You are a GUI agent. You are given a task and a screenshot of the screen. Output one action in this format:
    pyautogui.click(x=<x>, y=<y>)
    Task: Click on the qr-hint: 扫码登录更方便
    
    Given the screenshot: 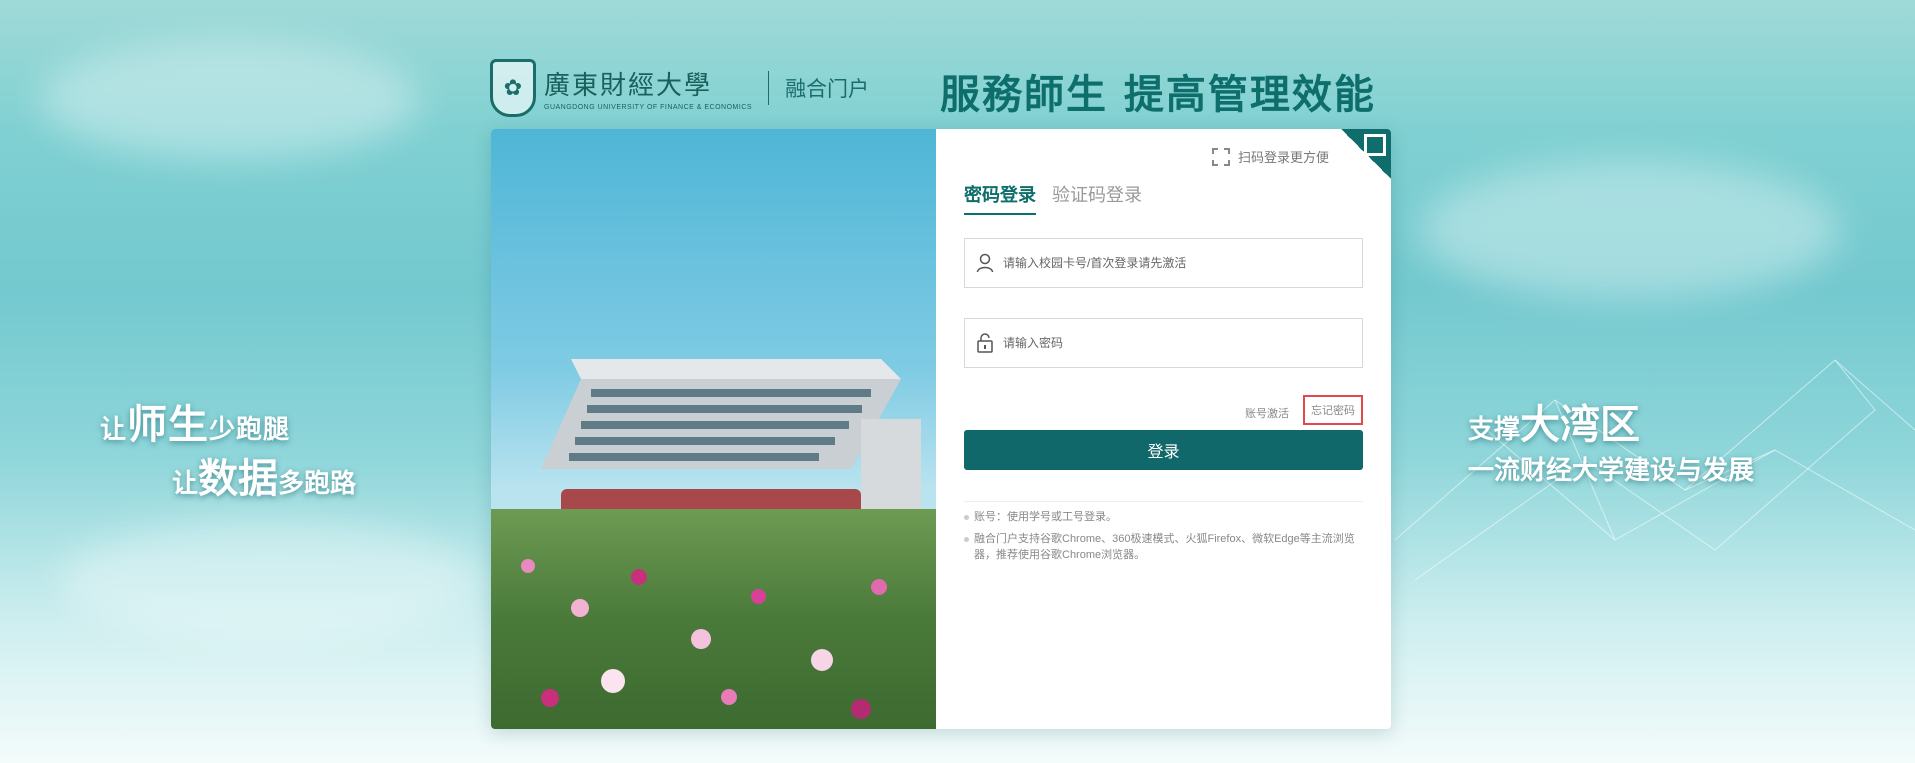 What is the action you would take?
    pyautogui.click(x=1270, y=156)
    